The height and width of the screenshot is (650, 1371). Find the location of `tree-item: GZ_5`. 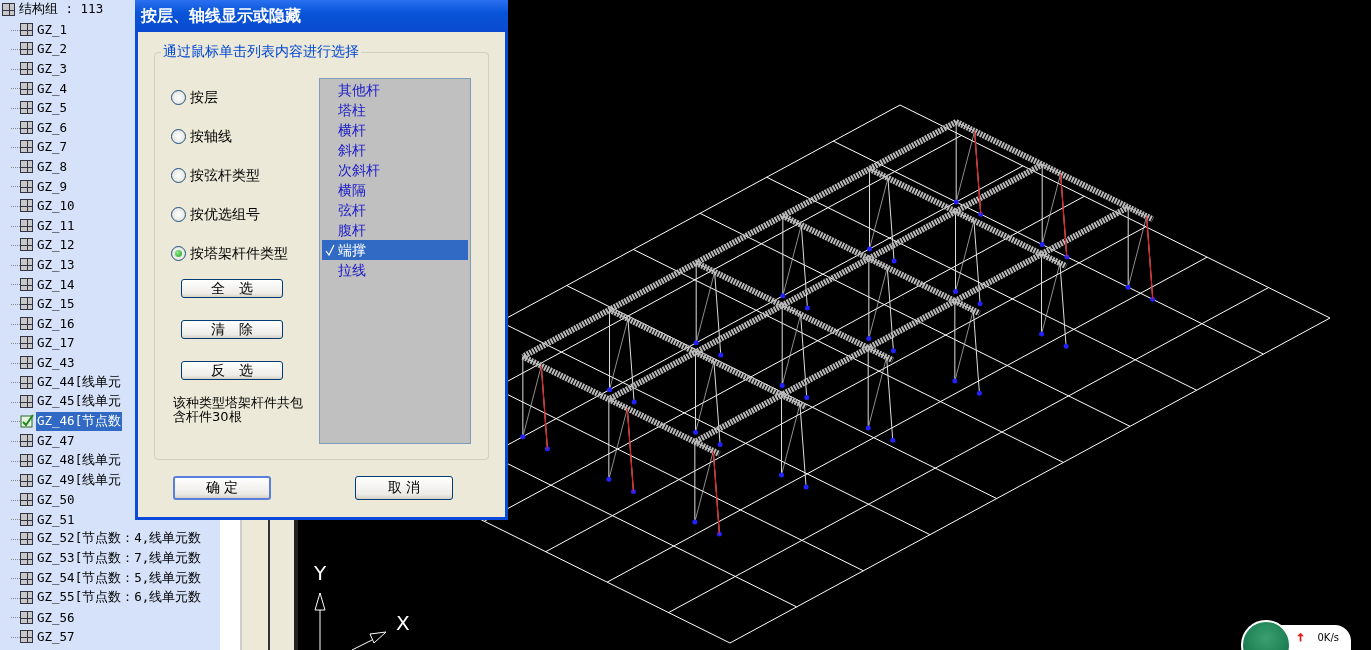

tree-item: GZ_5 is located at coordinates (52, 108).